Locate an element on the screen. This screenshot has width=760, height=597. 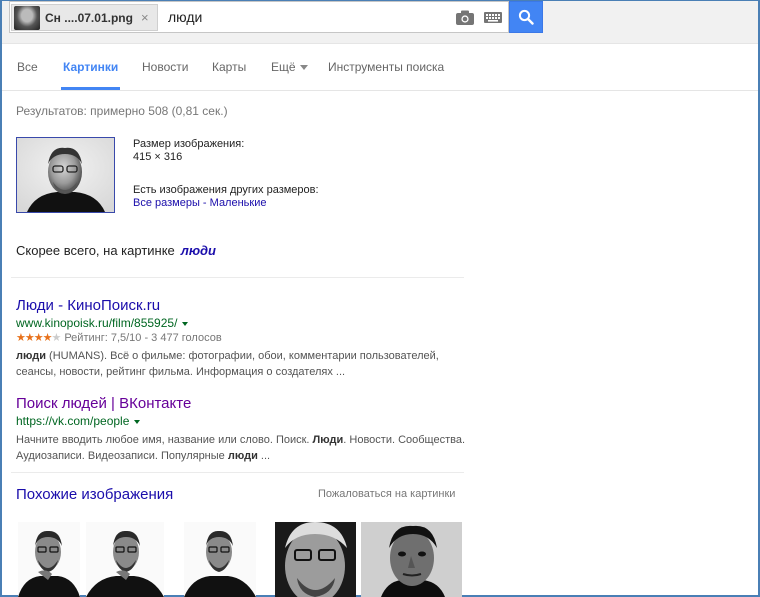
image-size-value: 415 × 316 is located at coordinates (158, 157).